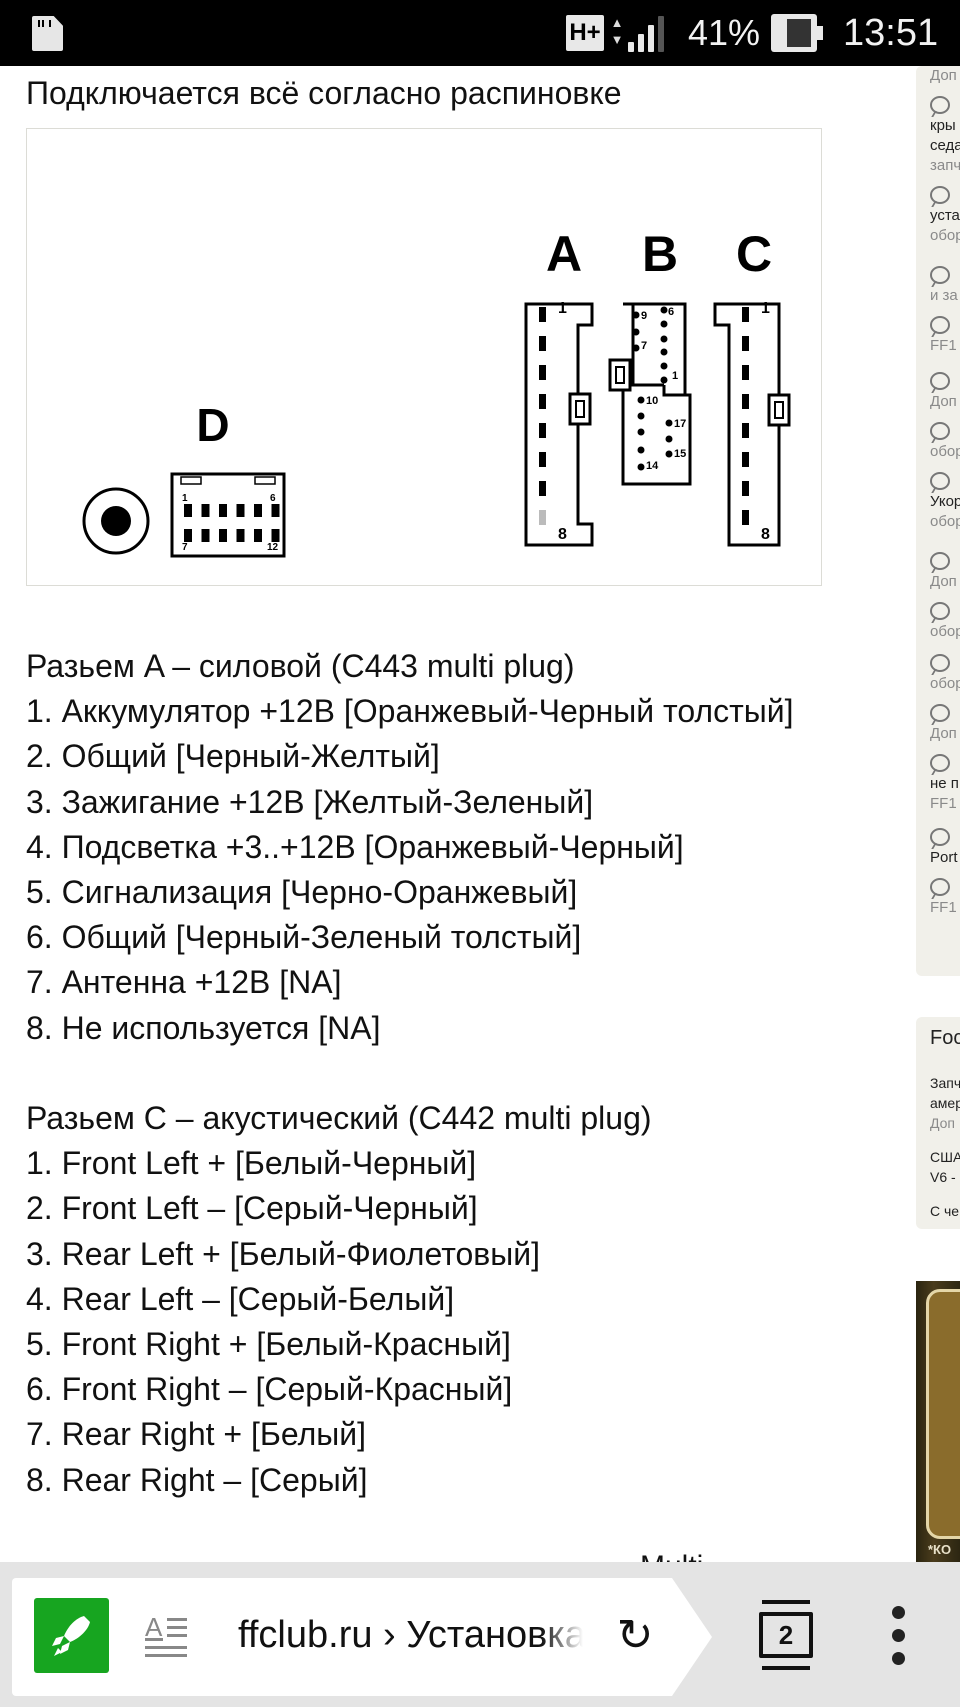 The image size is (960, 1707). Describe the element at coordinates (196, 1434) in the screenshot. I see `pin-row: 7. Rear Right + [Белый]` at that location.